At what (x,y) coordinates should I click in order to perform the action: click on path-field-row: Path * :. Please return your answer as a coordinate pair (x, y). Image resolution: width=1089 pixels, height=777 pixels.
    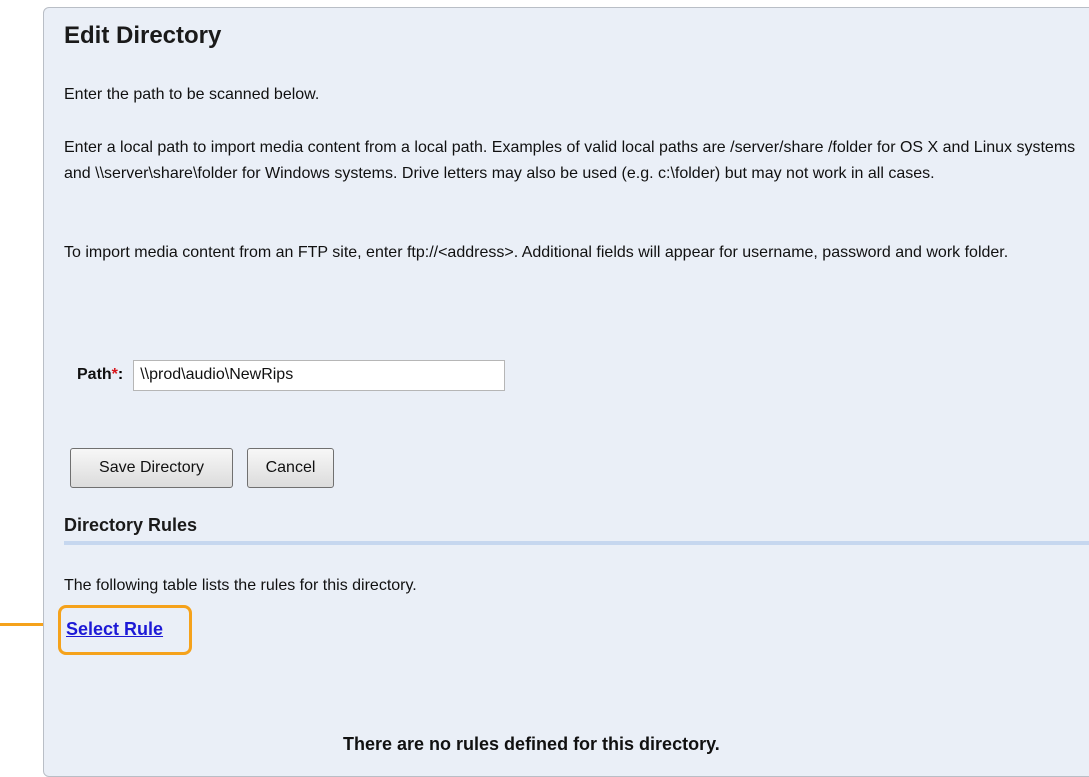
    Looking at the image, I should click on (291, 375).